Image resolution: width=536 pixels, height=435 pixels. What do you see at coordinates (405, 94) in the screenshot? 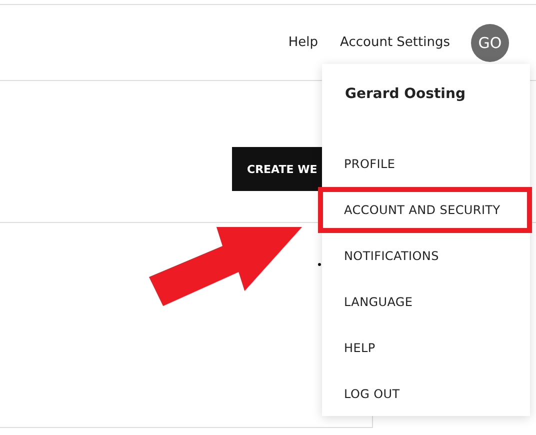
I see `user-name: Gerard Oosting` at bounding box center [405, 94].